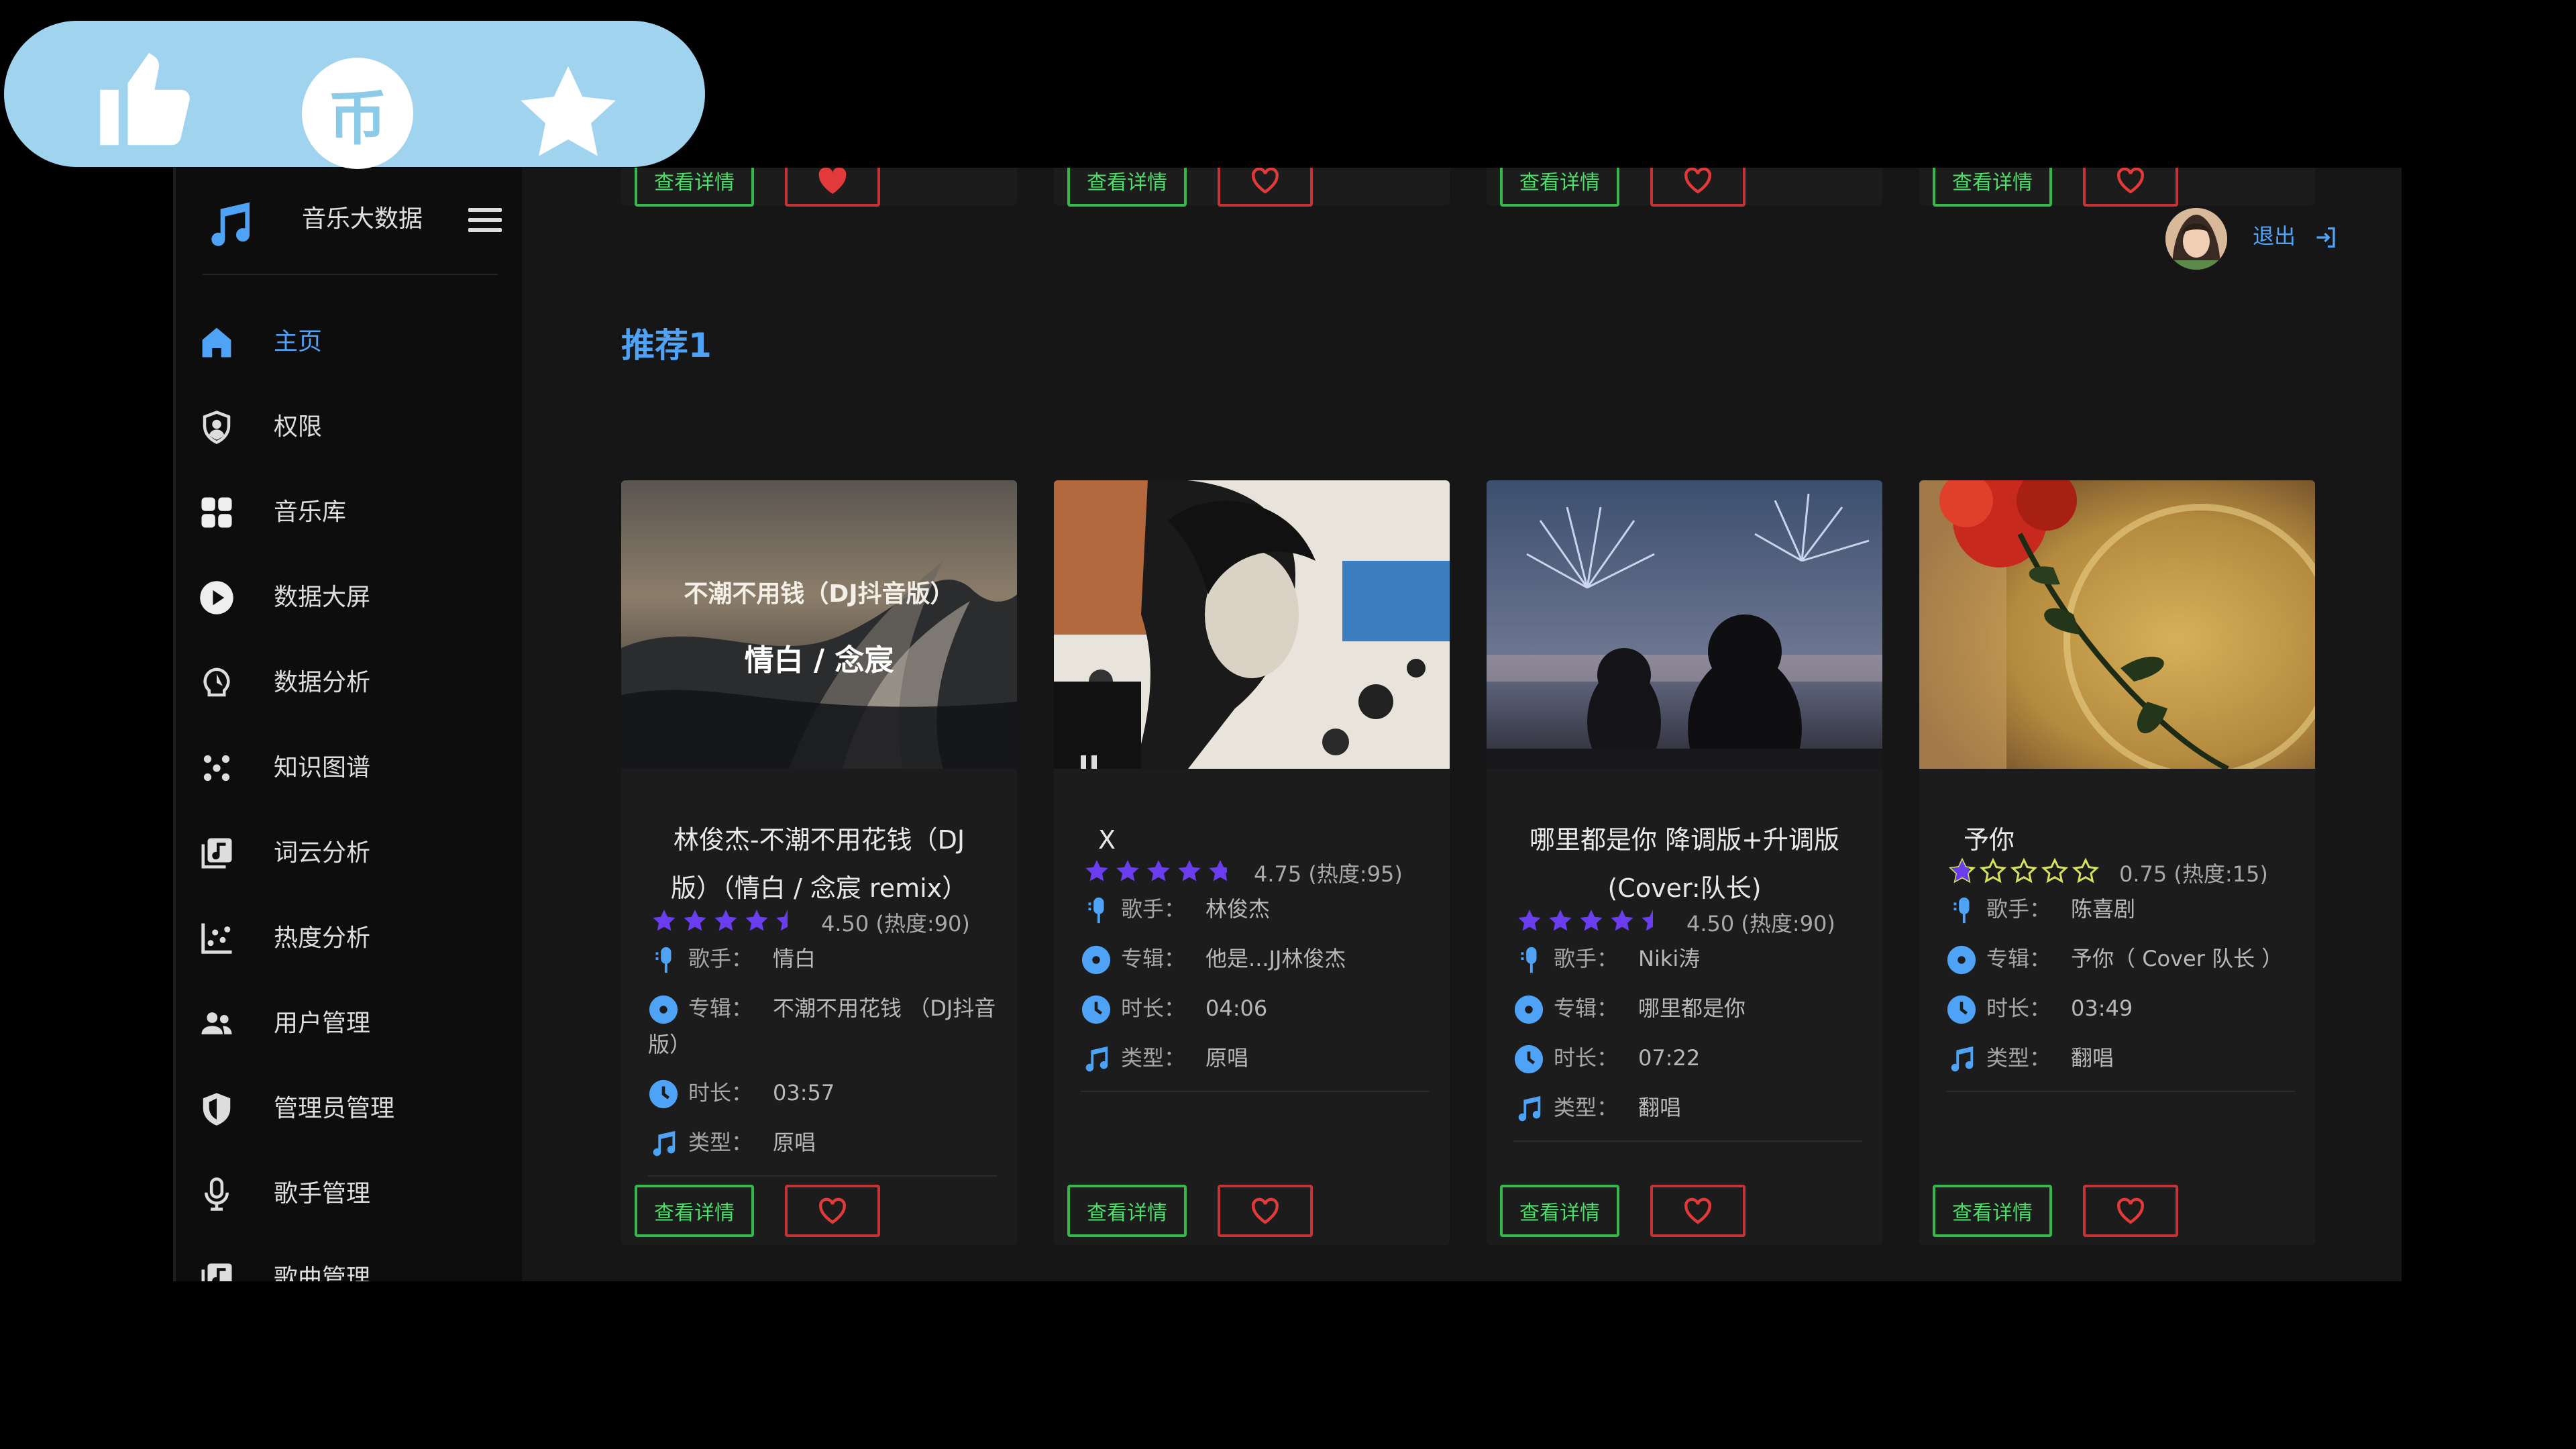 This screenshot has width=2576, height=1449. What do you see at coordinates (1687, 1141) in the screenshot?
I see `card-divider` at bounding box center [1687, 1141].